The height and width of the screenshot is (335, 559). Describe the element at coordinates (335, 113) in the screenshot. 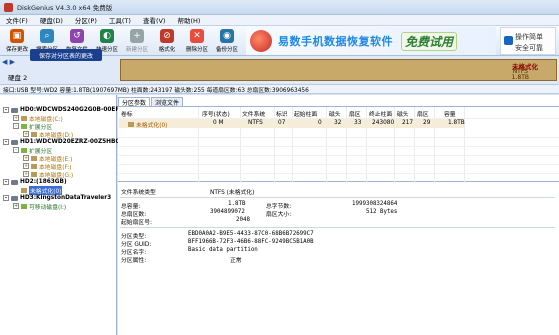

I see `col-header-start-head: 磁头` at that location.